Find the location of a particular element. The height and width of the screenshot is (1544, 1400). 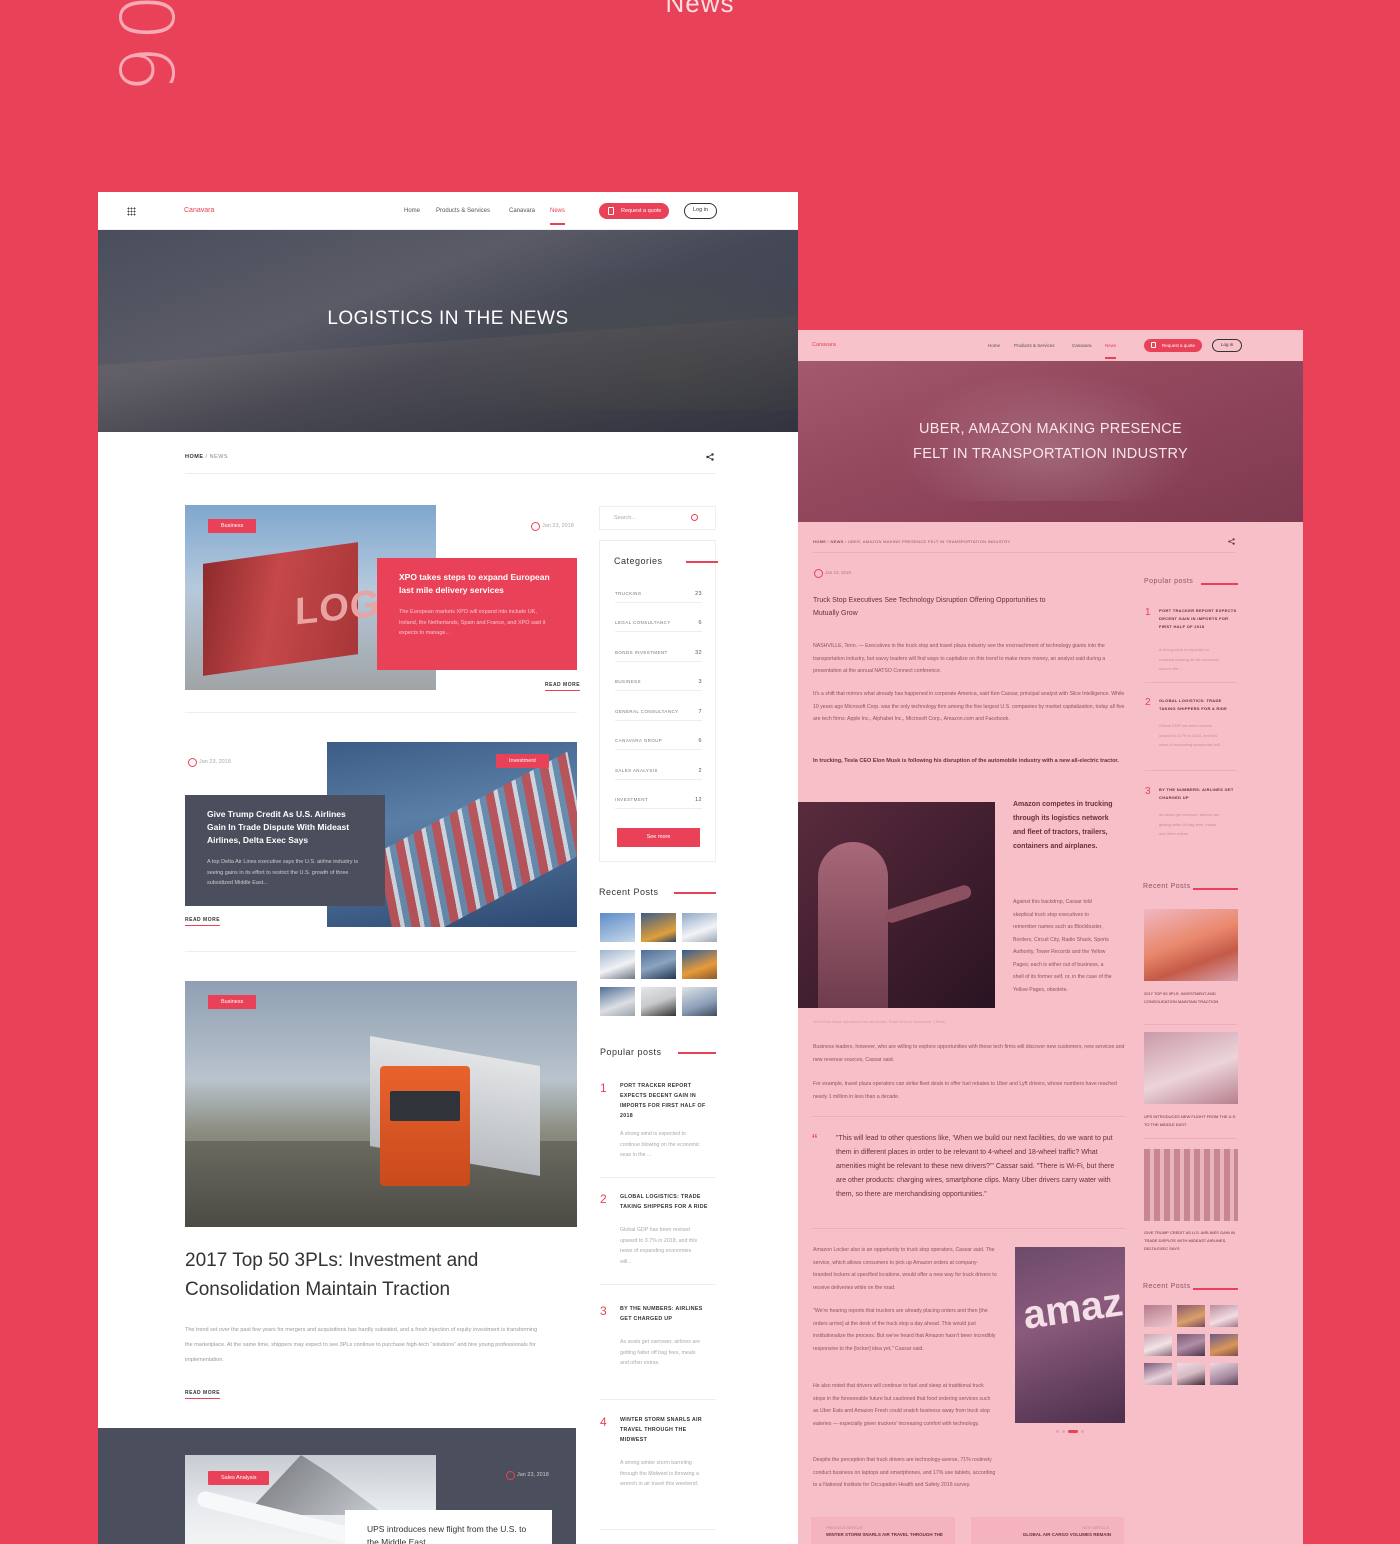

menu-grid-icon is located at coordinates (131, 211).